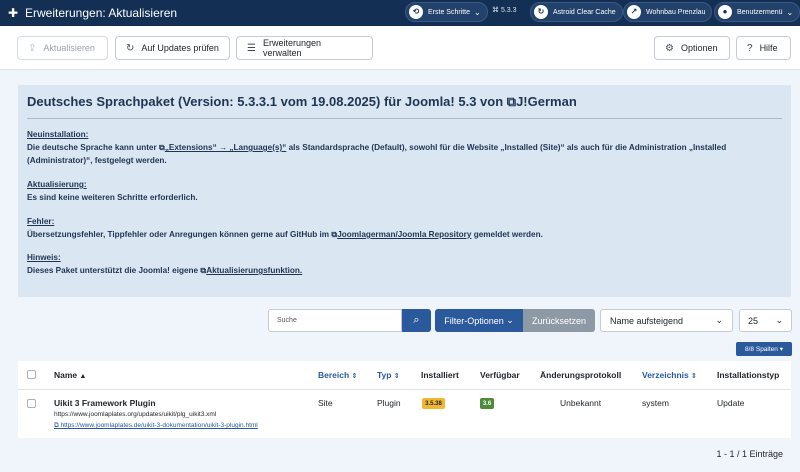 The image size is (800, 472). I want to click on pagination-count: 1 - 1 / 1 Einträge, so click(749, 454).